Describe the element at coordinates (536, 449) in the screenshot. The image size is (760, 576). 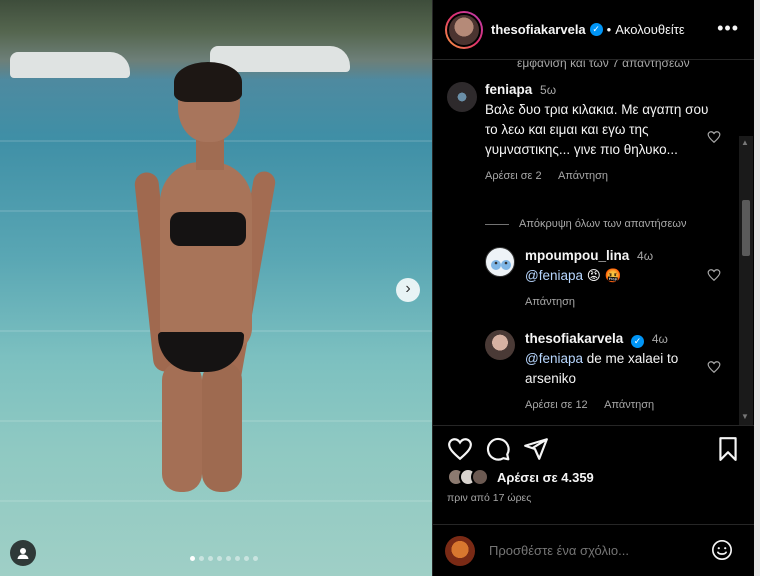
I see `share-icon` at that location.